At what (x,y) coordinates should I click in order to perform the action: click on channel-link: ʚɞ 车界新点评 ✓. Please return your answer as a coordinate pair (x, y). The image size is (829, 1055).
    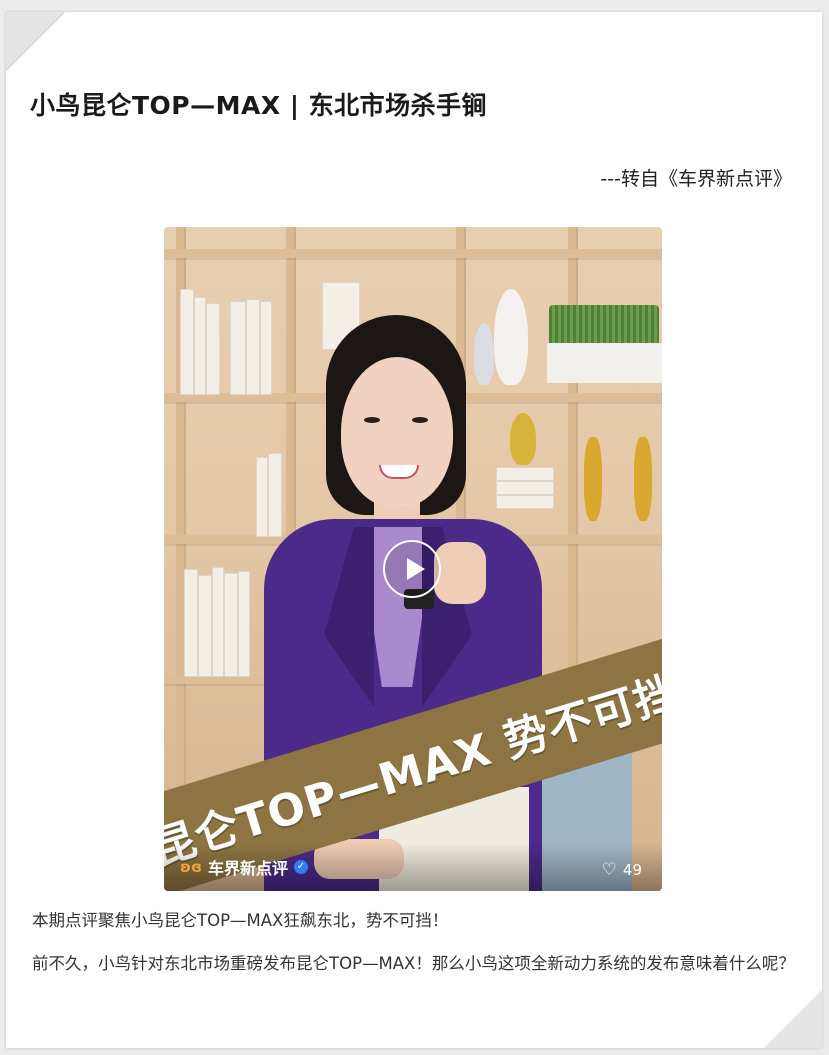
    Looking at the image, I should click on (244, 867).